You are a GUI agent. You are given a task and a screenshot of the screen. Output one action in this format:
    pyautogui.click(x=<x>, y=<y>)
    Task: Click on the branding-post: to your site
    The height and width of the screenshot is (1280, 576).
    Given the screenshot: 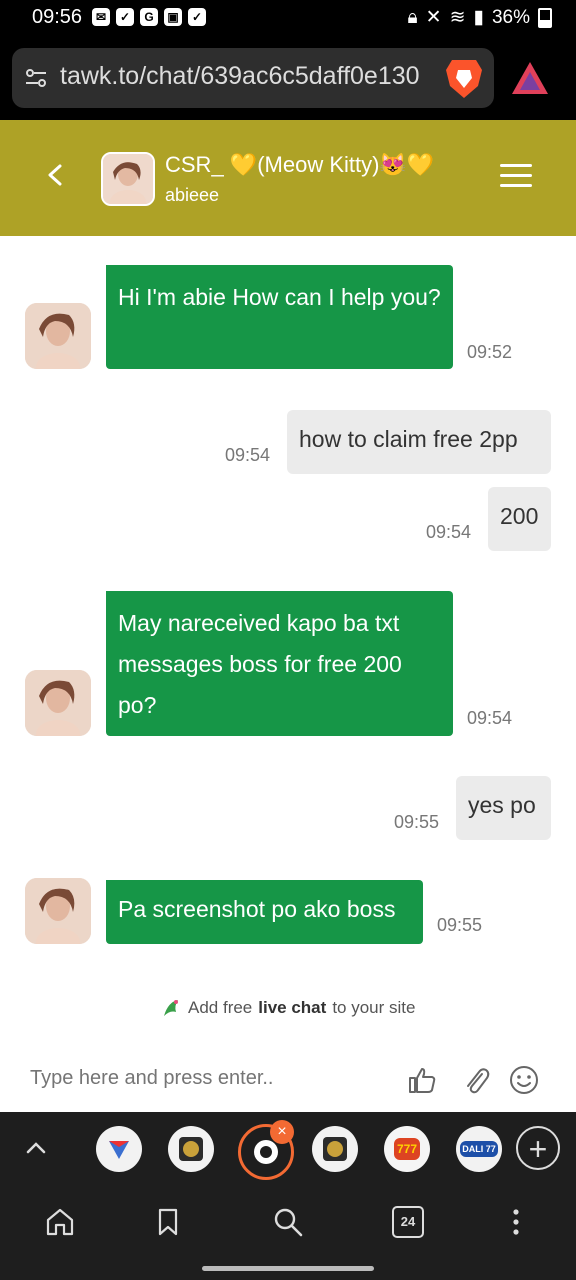 What is the action you would take?
    pyautogui.click(x=374, y=1007)
    